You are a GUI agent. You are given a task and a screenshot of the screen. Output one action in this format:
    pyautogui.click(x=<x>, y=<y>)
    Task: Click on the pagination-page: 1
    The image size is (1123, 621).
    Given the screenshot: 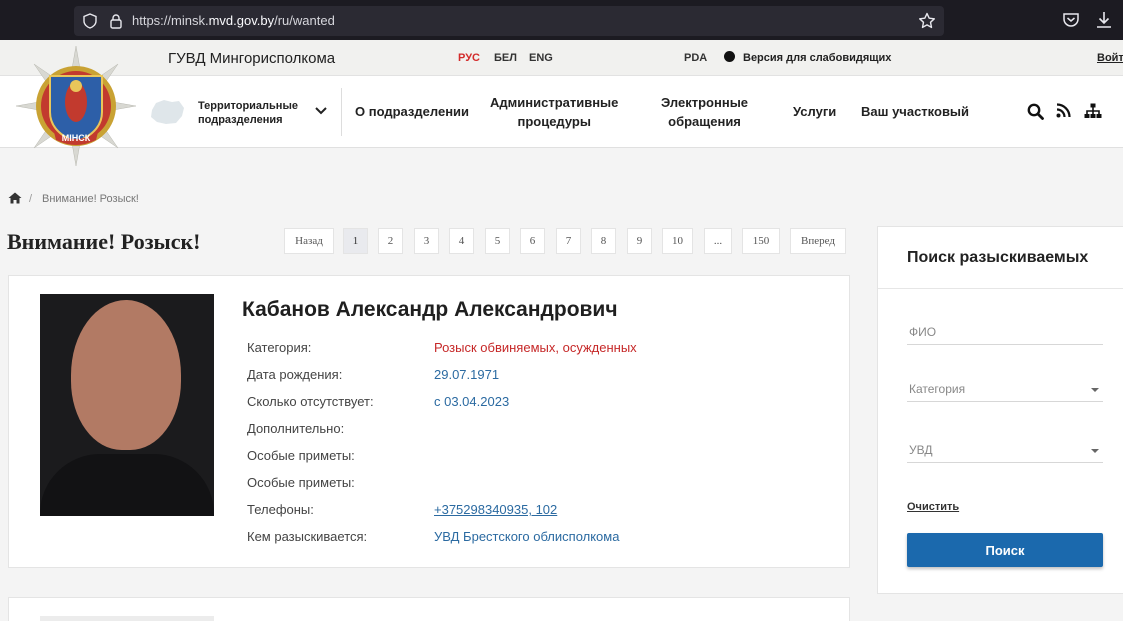 What is the action you would take?
    pyautogui.click(x=355, y=241)
    